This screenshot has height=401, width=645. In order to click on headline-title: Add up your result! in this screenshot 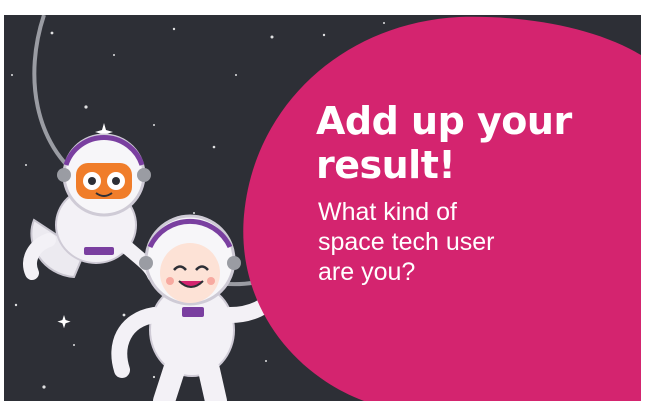, I will do `click(444, 143)`.